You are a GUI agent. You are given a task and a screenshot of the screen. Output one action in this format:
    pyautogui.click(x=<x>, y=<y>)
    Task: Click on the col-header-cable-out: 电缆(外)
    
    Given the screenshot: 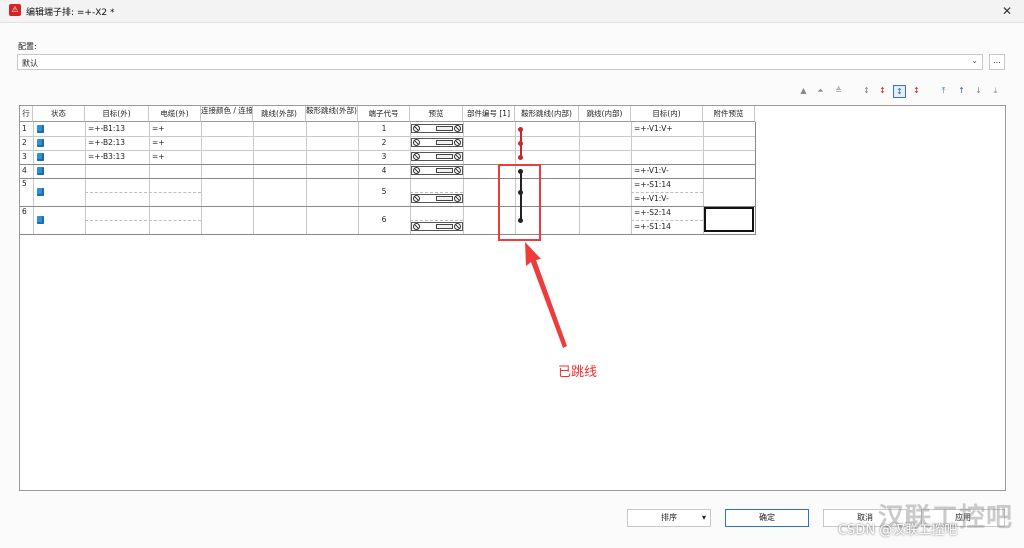 What is the action you would take?
    pyautogui.click(x=175, y=114)
    